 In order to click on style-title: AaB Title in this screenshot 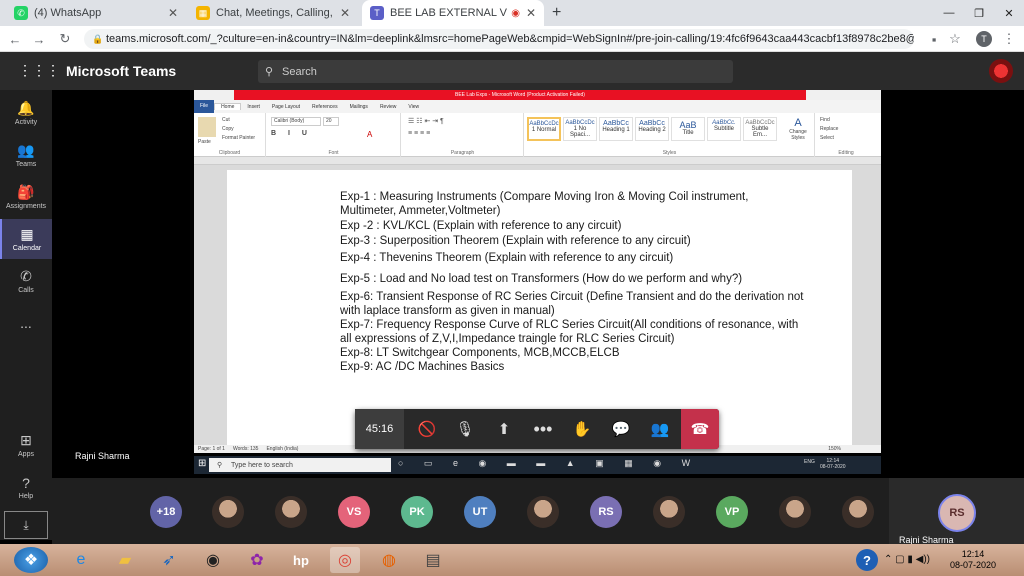, I will do `click(688, 129)`.